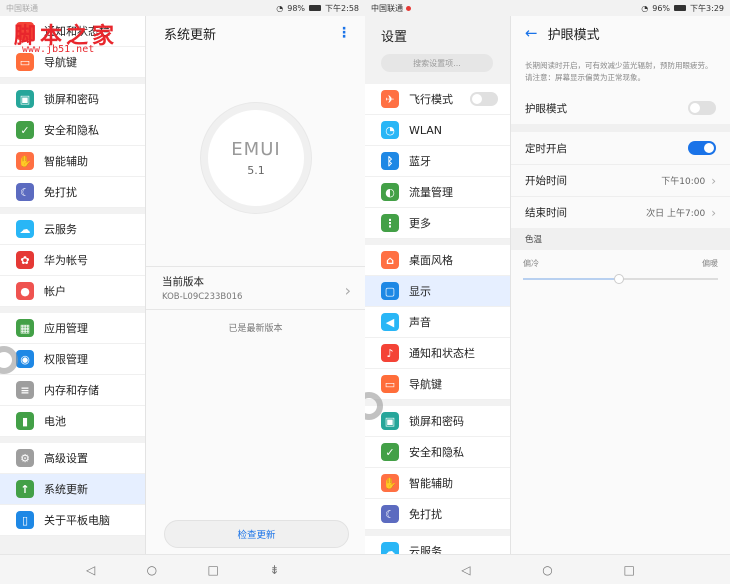  Describe the element at coordinates (702, 148) in the screenshot. I see `scheduled-toggle` at that location.